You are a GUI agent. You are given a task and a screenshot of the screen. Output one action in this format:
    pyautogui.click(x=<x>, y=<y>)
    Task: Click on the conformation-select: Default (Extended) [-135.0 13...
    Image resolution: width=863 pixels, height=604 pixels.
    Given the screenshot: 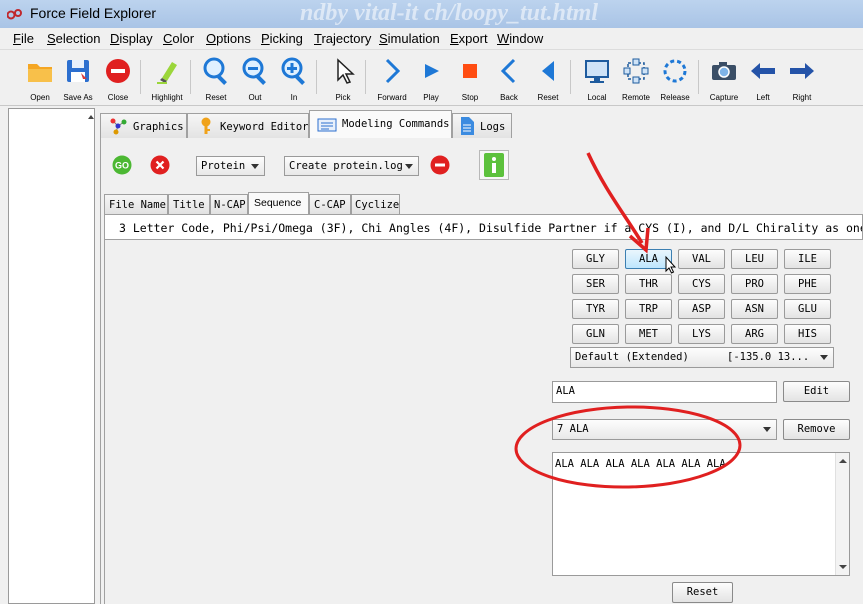 What is the action you would take?
    pyautogui.click(x=702, y=357)
    